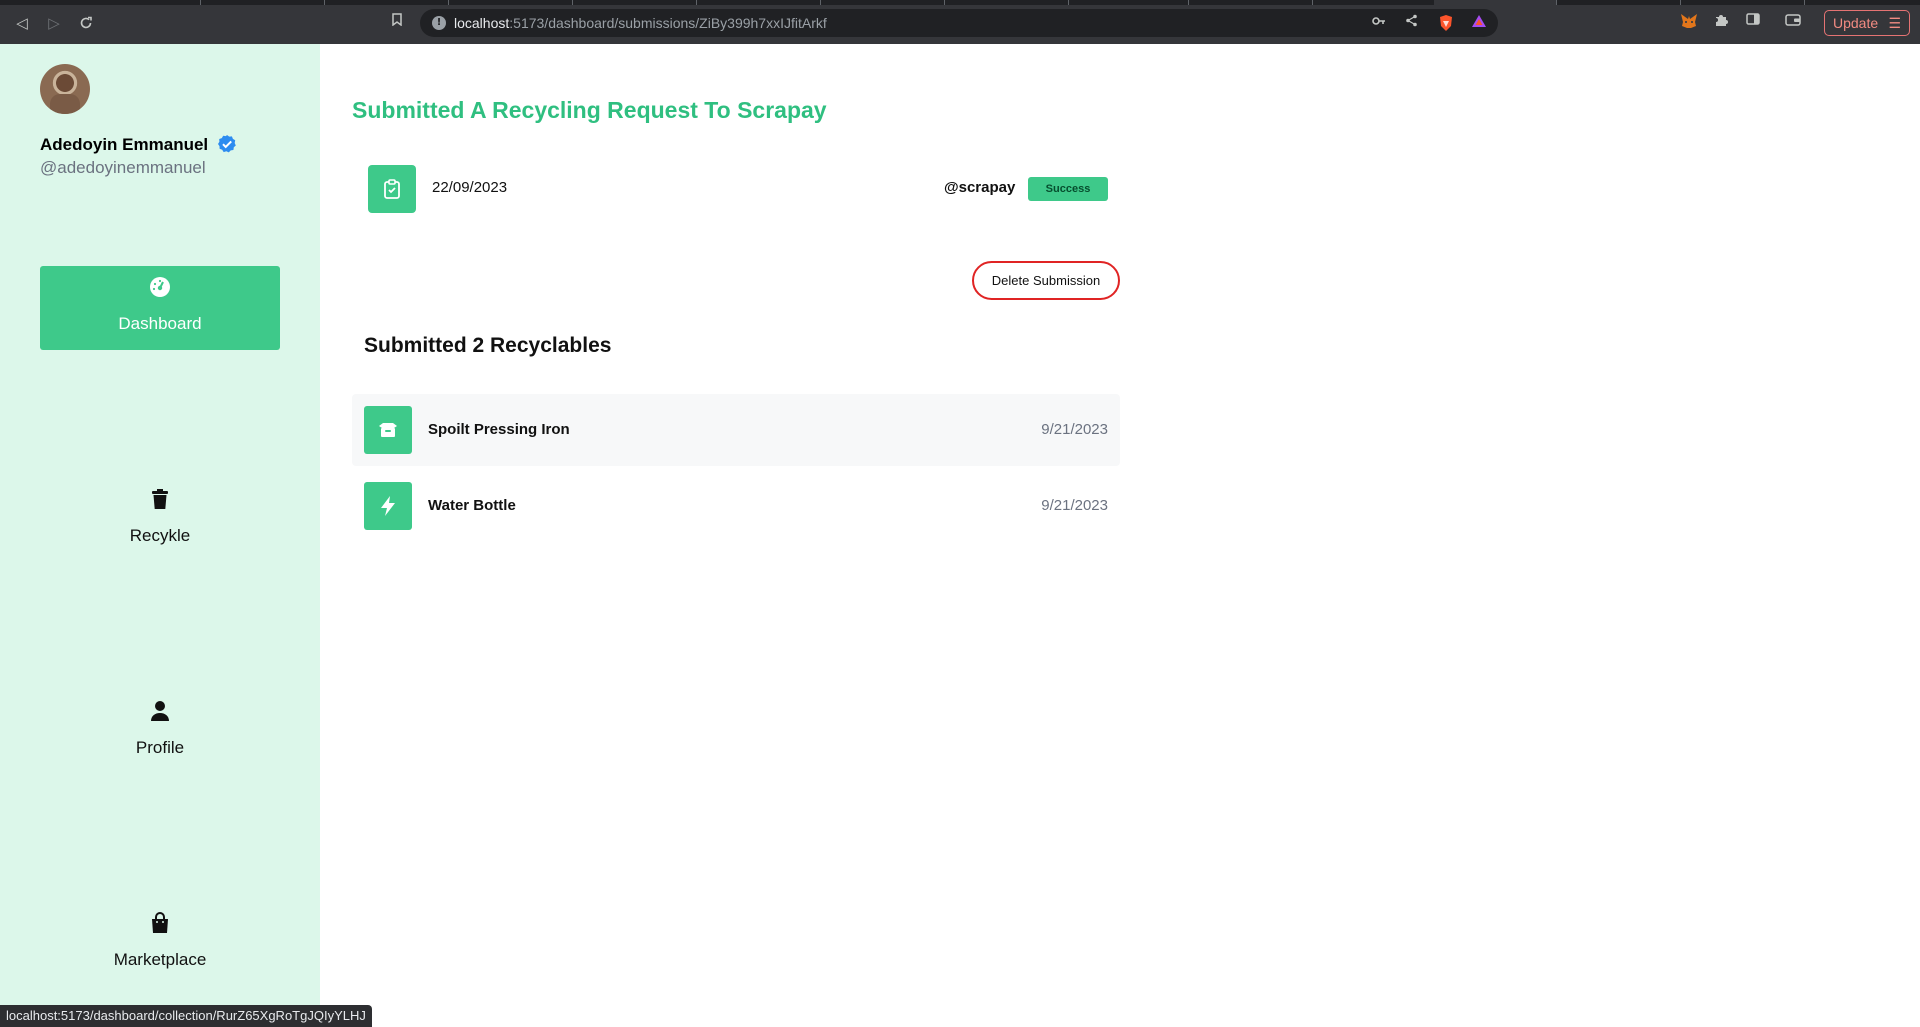  Describe the element at coordinates (1894, 23) in the screenshot. I see `menu-icon: ☰` at that location.